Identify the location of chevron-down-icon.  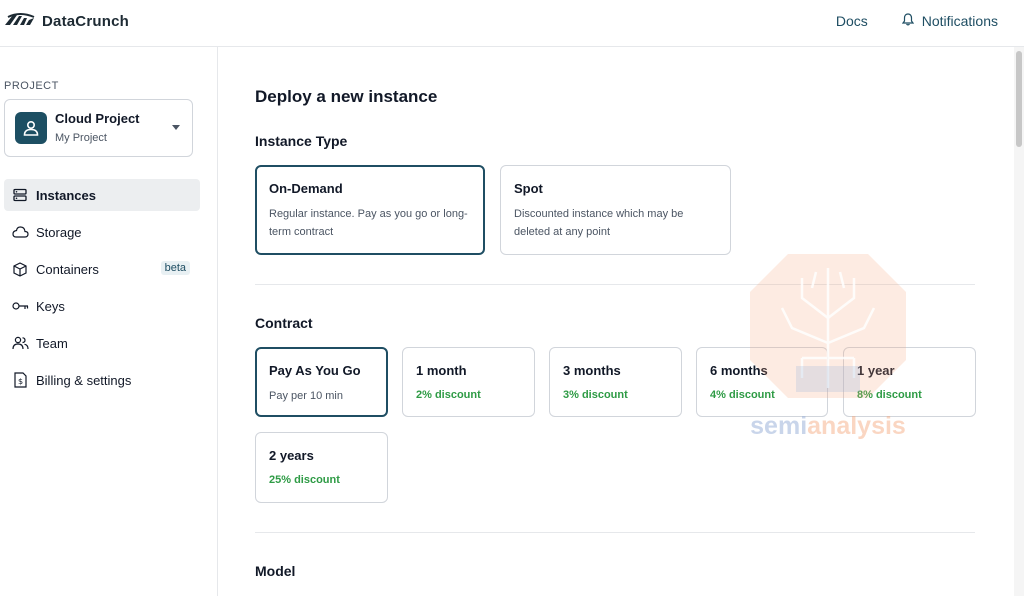
(176, 127).